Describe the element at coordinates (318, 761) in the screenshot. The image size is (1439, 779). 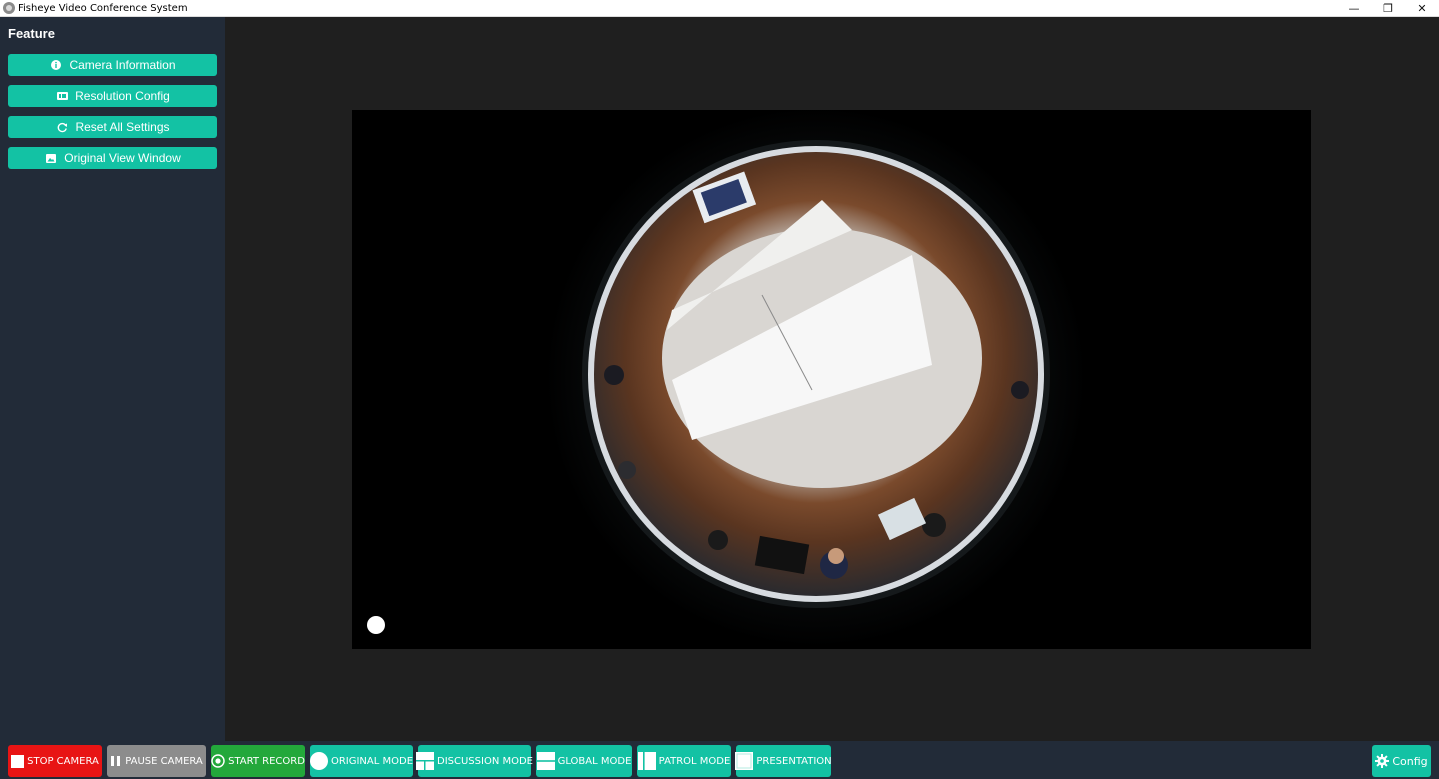
I see `circle-view-icon` at that location.